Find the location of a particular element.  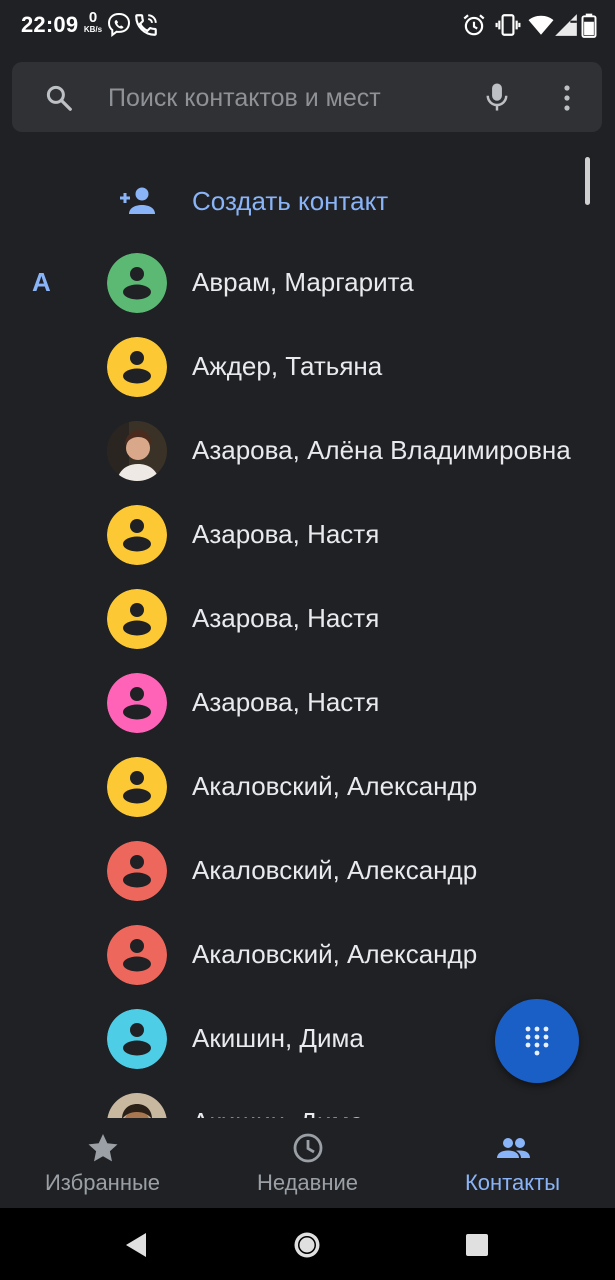

viber-icon is located at coordinates (119, 25).